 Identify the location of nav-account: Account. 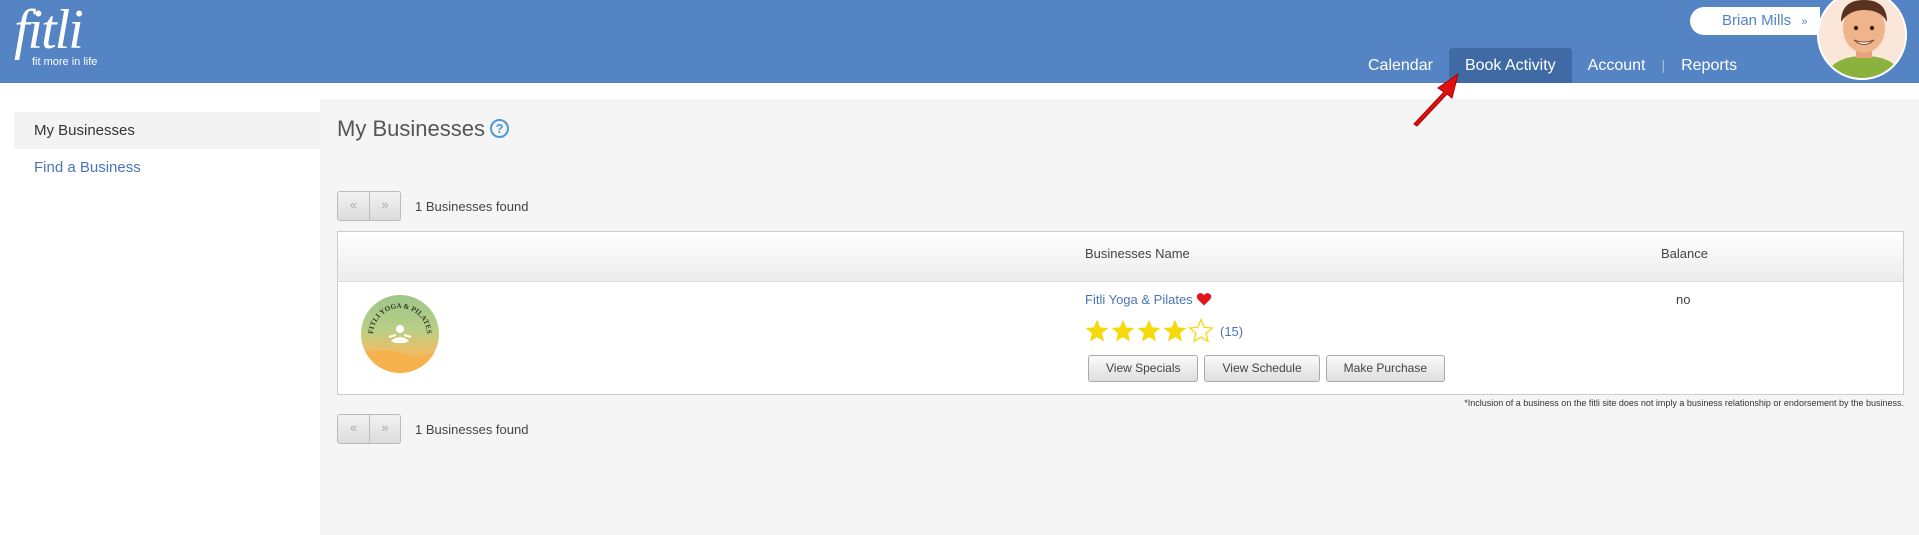
(1617, 65).